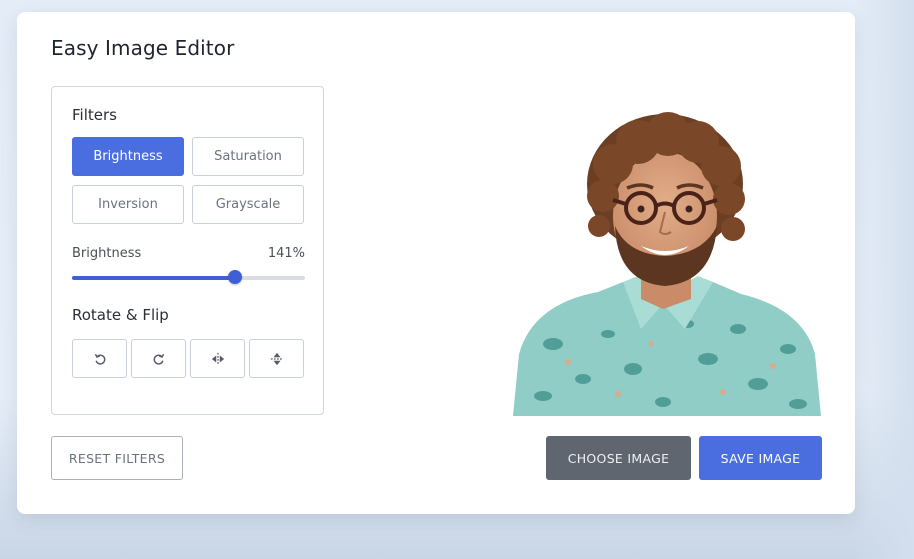  I want to click on filters-heading: Filters, so click(94, 115).